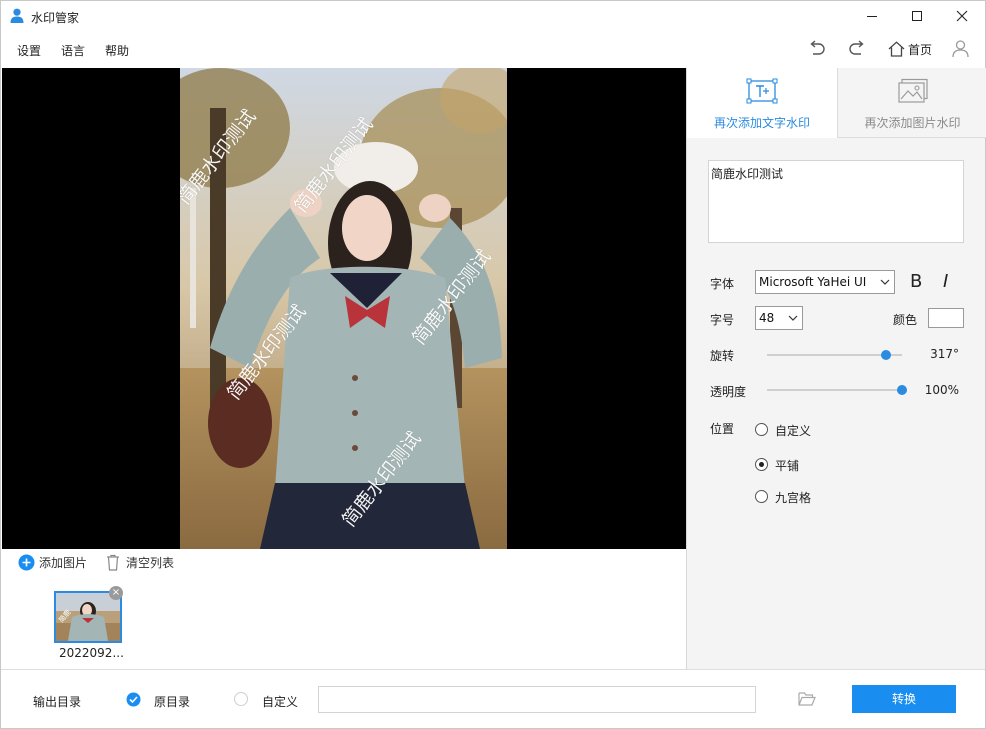  Describe the element at coordinates (57, 702) in the screenshot. I see `output-dir-label: 输出目录` at that location.